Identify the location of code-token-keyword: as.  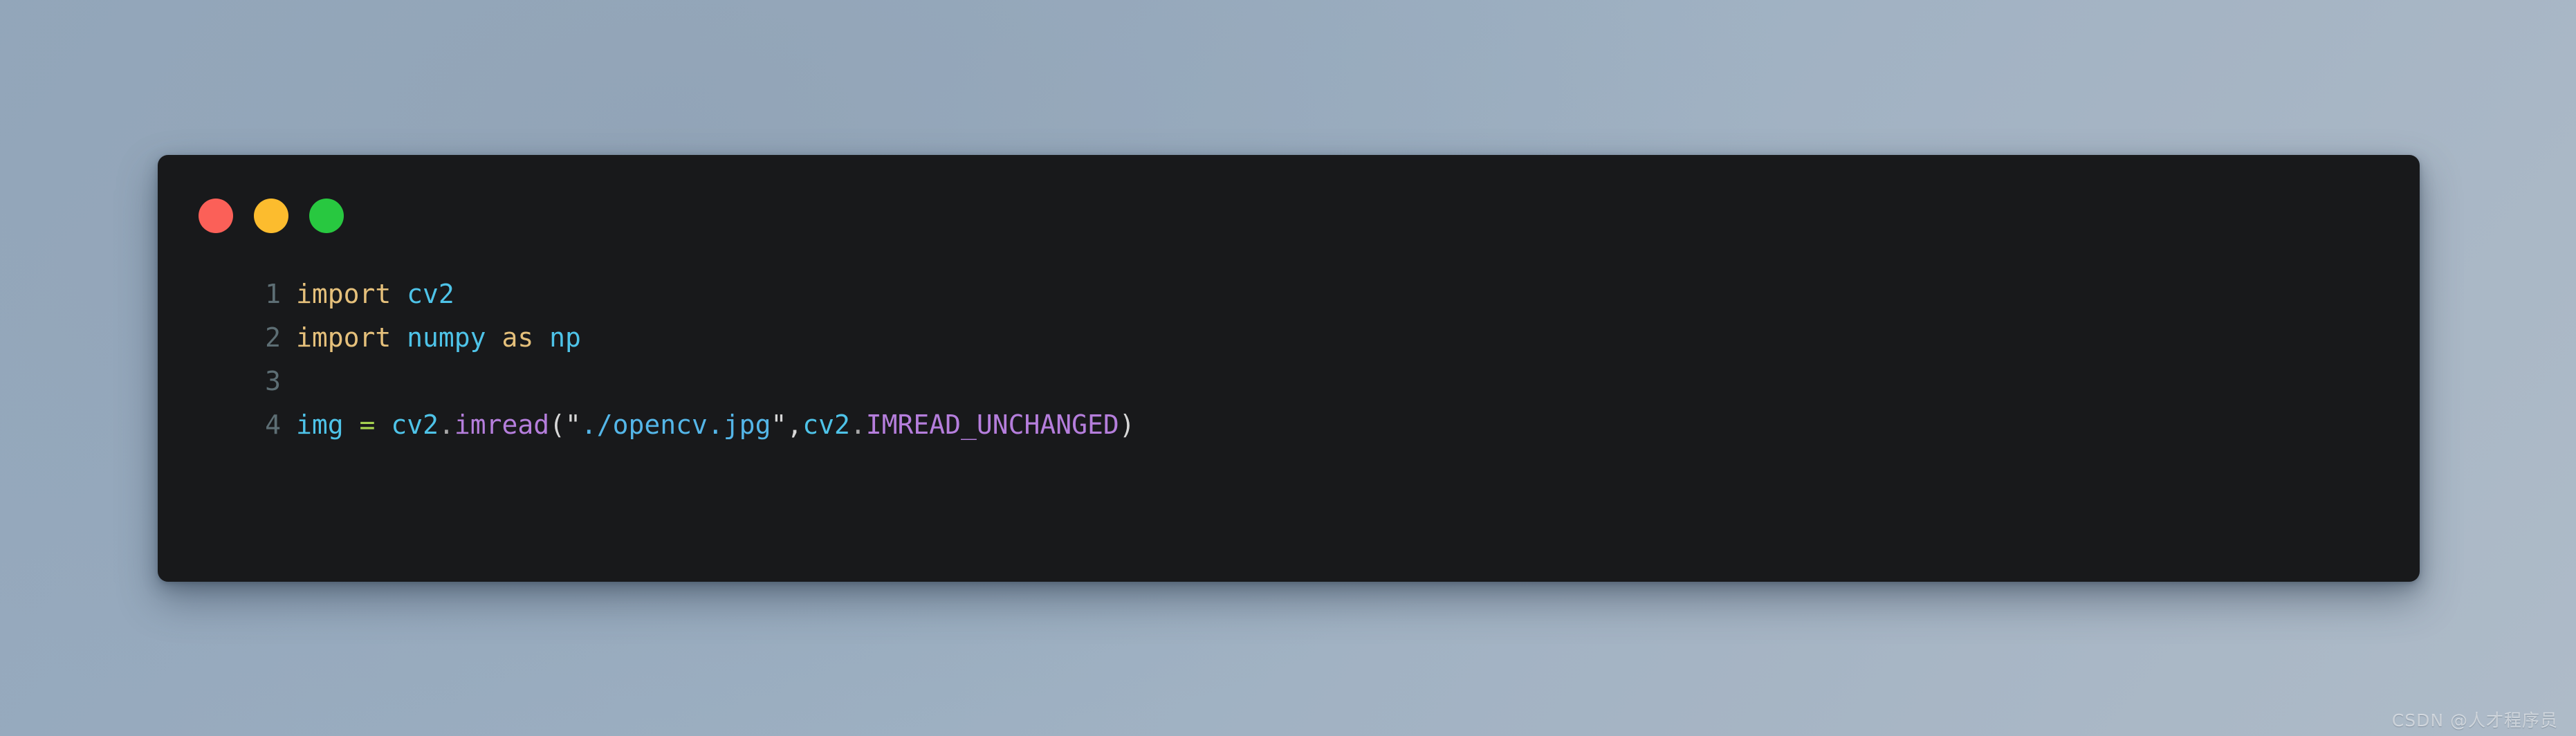
(518, 337).